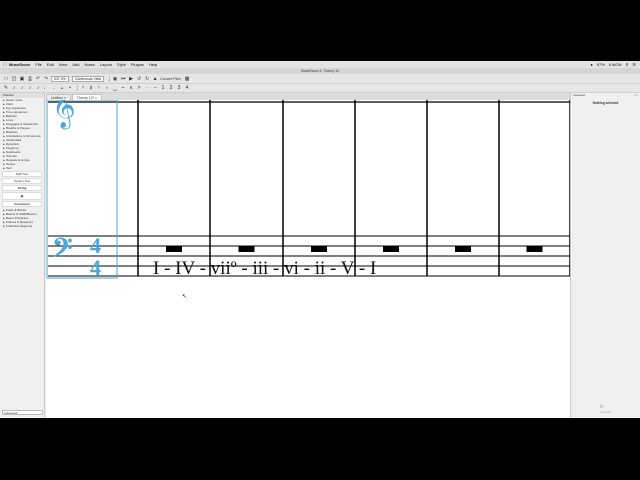 Image resolution: width=640 pixels, height=480 pixels. I want to click on menu-edit: Edit, so click(50, 64).